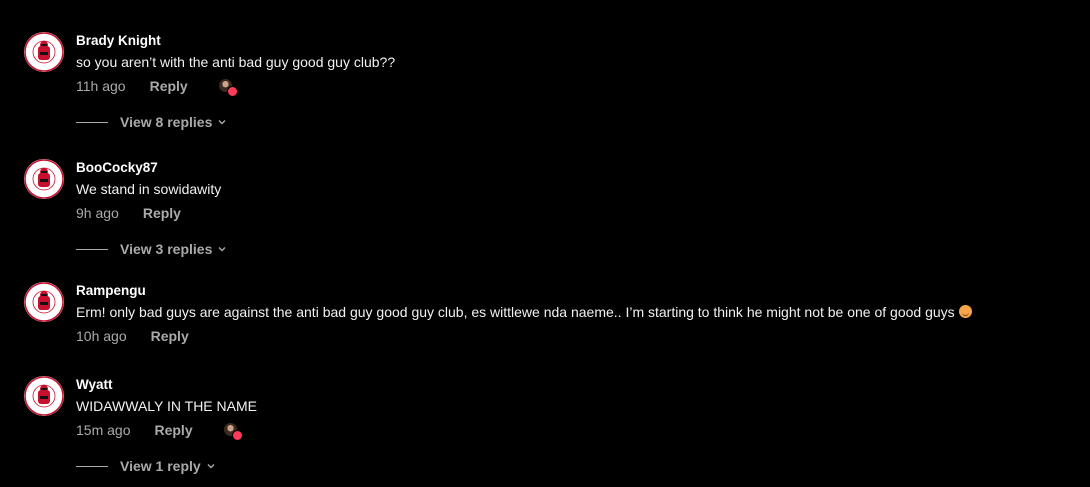 This screenshot has width=1090, height=487. Describe the element at coordinates (576, 385) in the screenshot. I see `comment-username: Wyatt` at that location.